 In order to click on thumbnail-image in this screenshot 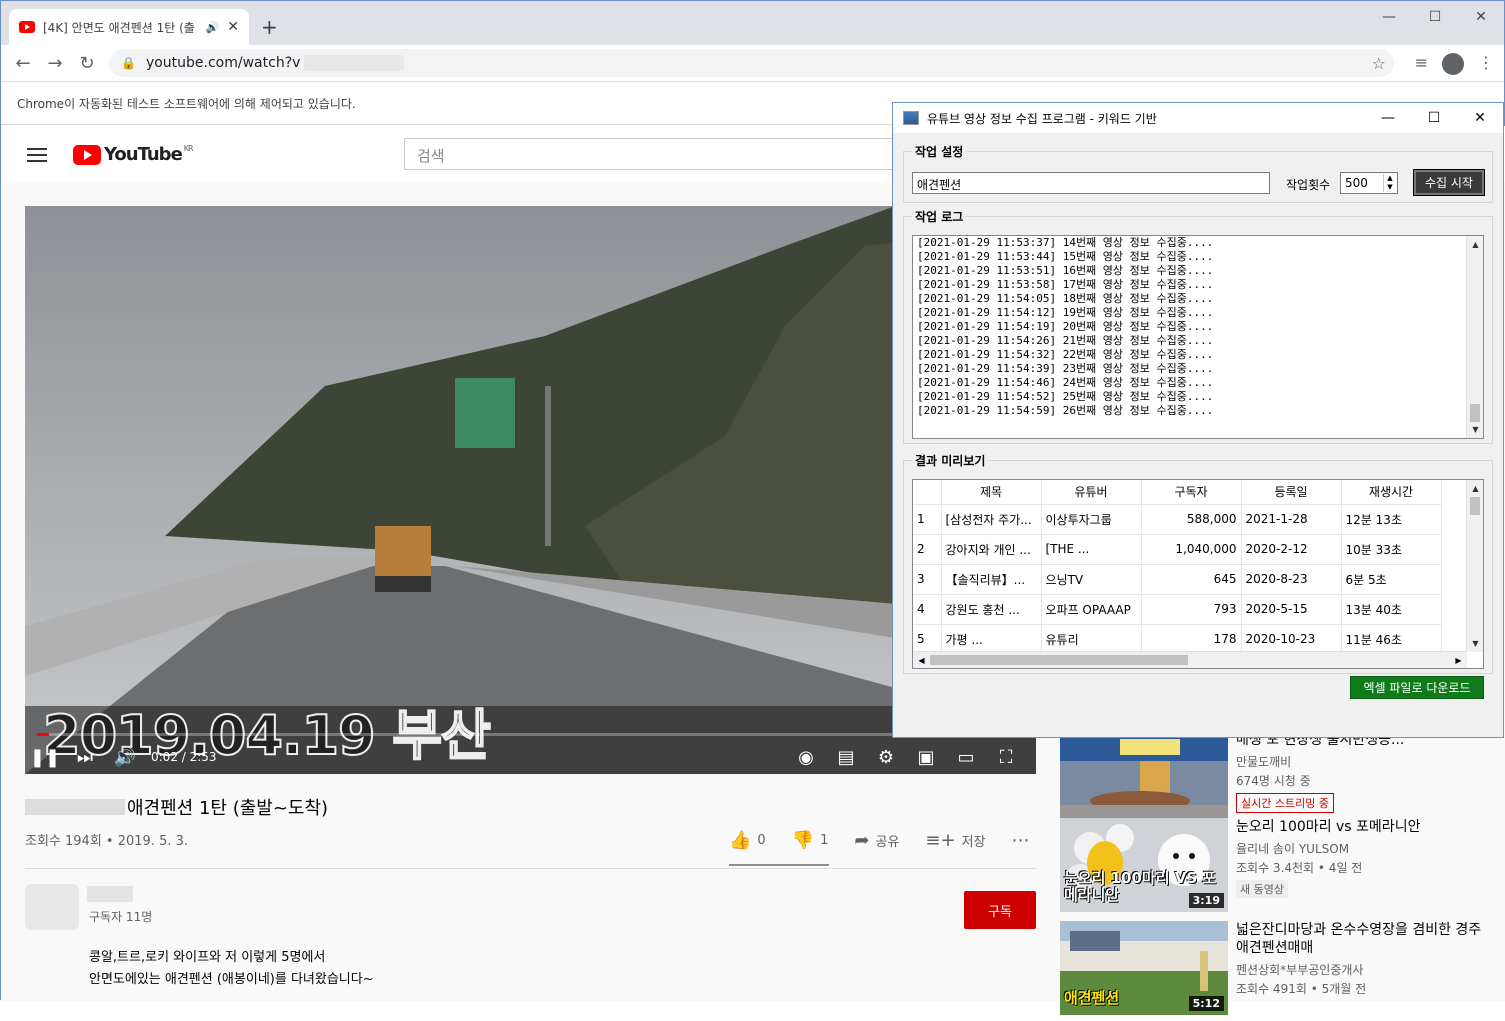, I will do `click(1144, 778)`.